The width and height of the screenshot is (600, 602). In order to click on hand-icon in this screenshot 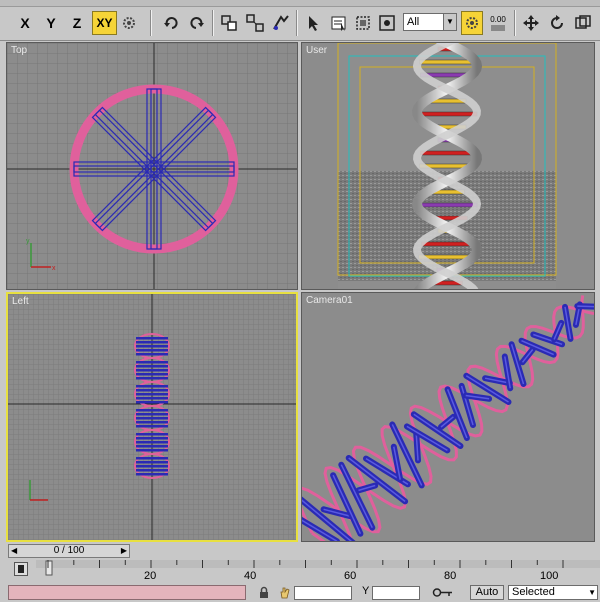, I will do `click(285, 592)`.